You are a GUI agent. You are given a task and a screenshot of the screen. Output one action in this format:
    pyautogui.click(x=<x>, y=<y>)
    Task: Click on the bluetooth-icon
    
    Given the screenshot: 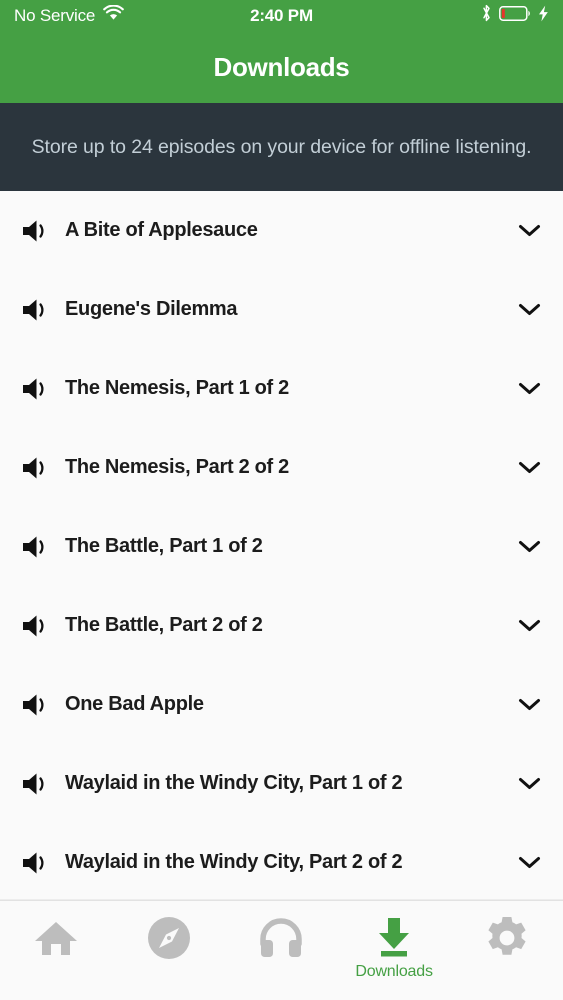 What is the action you would take?
    pyautogui.click(x=486, y=15)
    